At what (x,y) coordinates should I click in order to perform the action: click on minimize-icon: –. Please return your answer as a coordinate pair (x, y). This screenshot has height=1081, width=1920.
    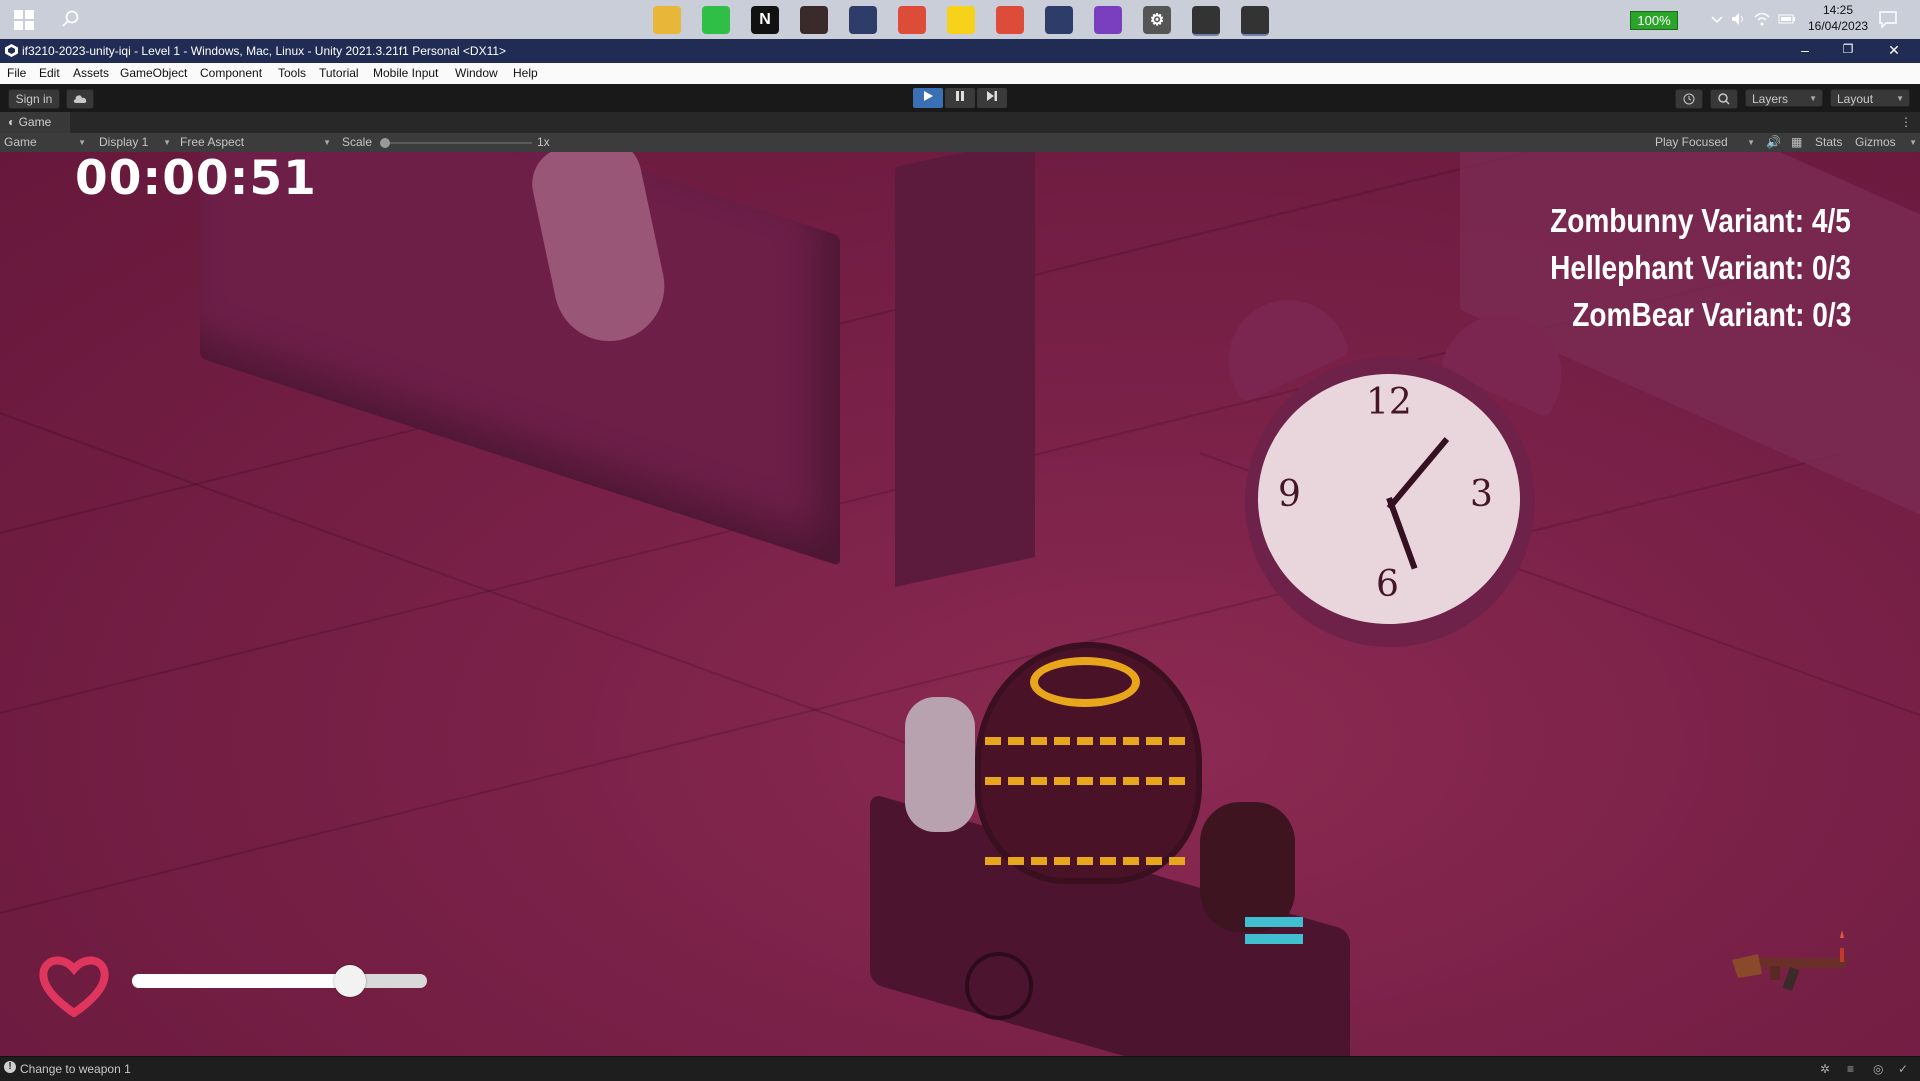
    Looking at the image, I should click on (1805, 50).